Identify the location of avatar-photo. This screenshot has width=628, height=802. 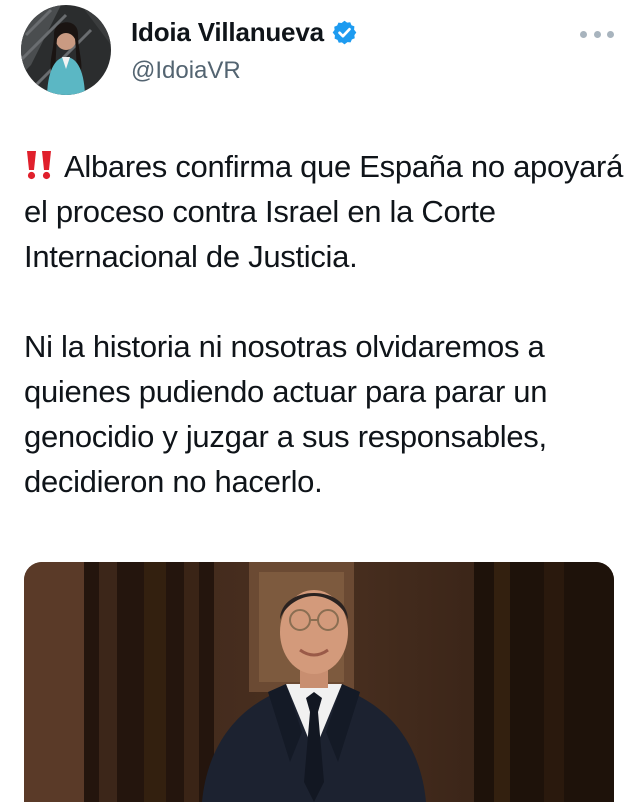
(66, 50).